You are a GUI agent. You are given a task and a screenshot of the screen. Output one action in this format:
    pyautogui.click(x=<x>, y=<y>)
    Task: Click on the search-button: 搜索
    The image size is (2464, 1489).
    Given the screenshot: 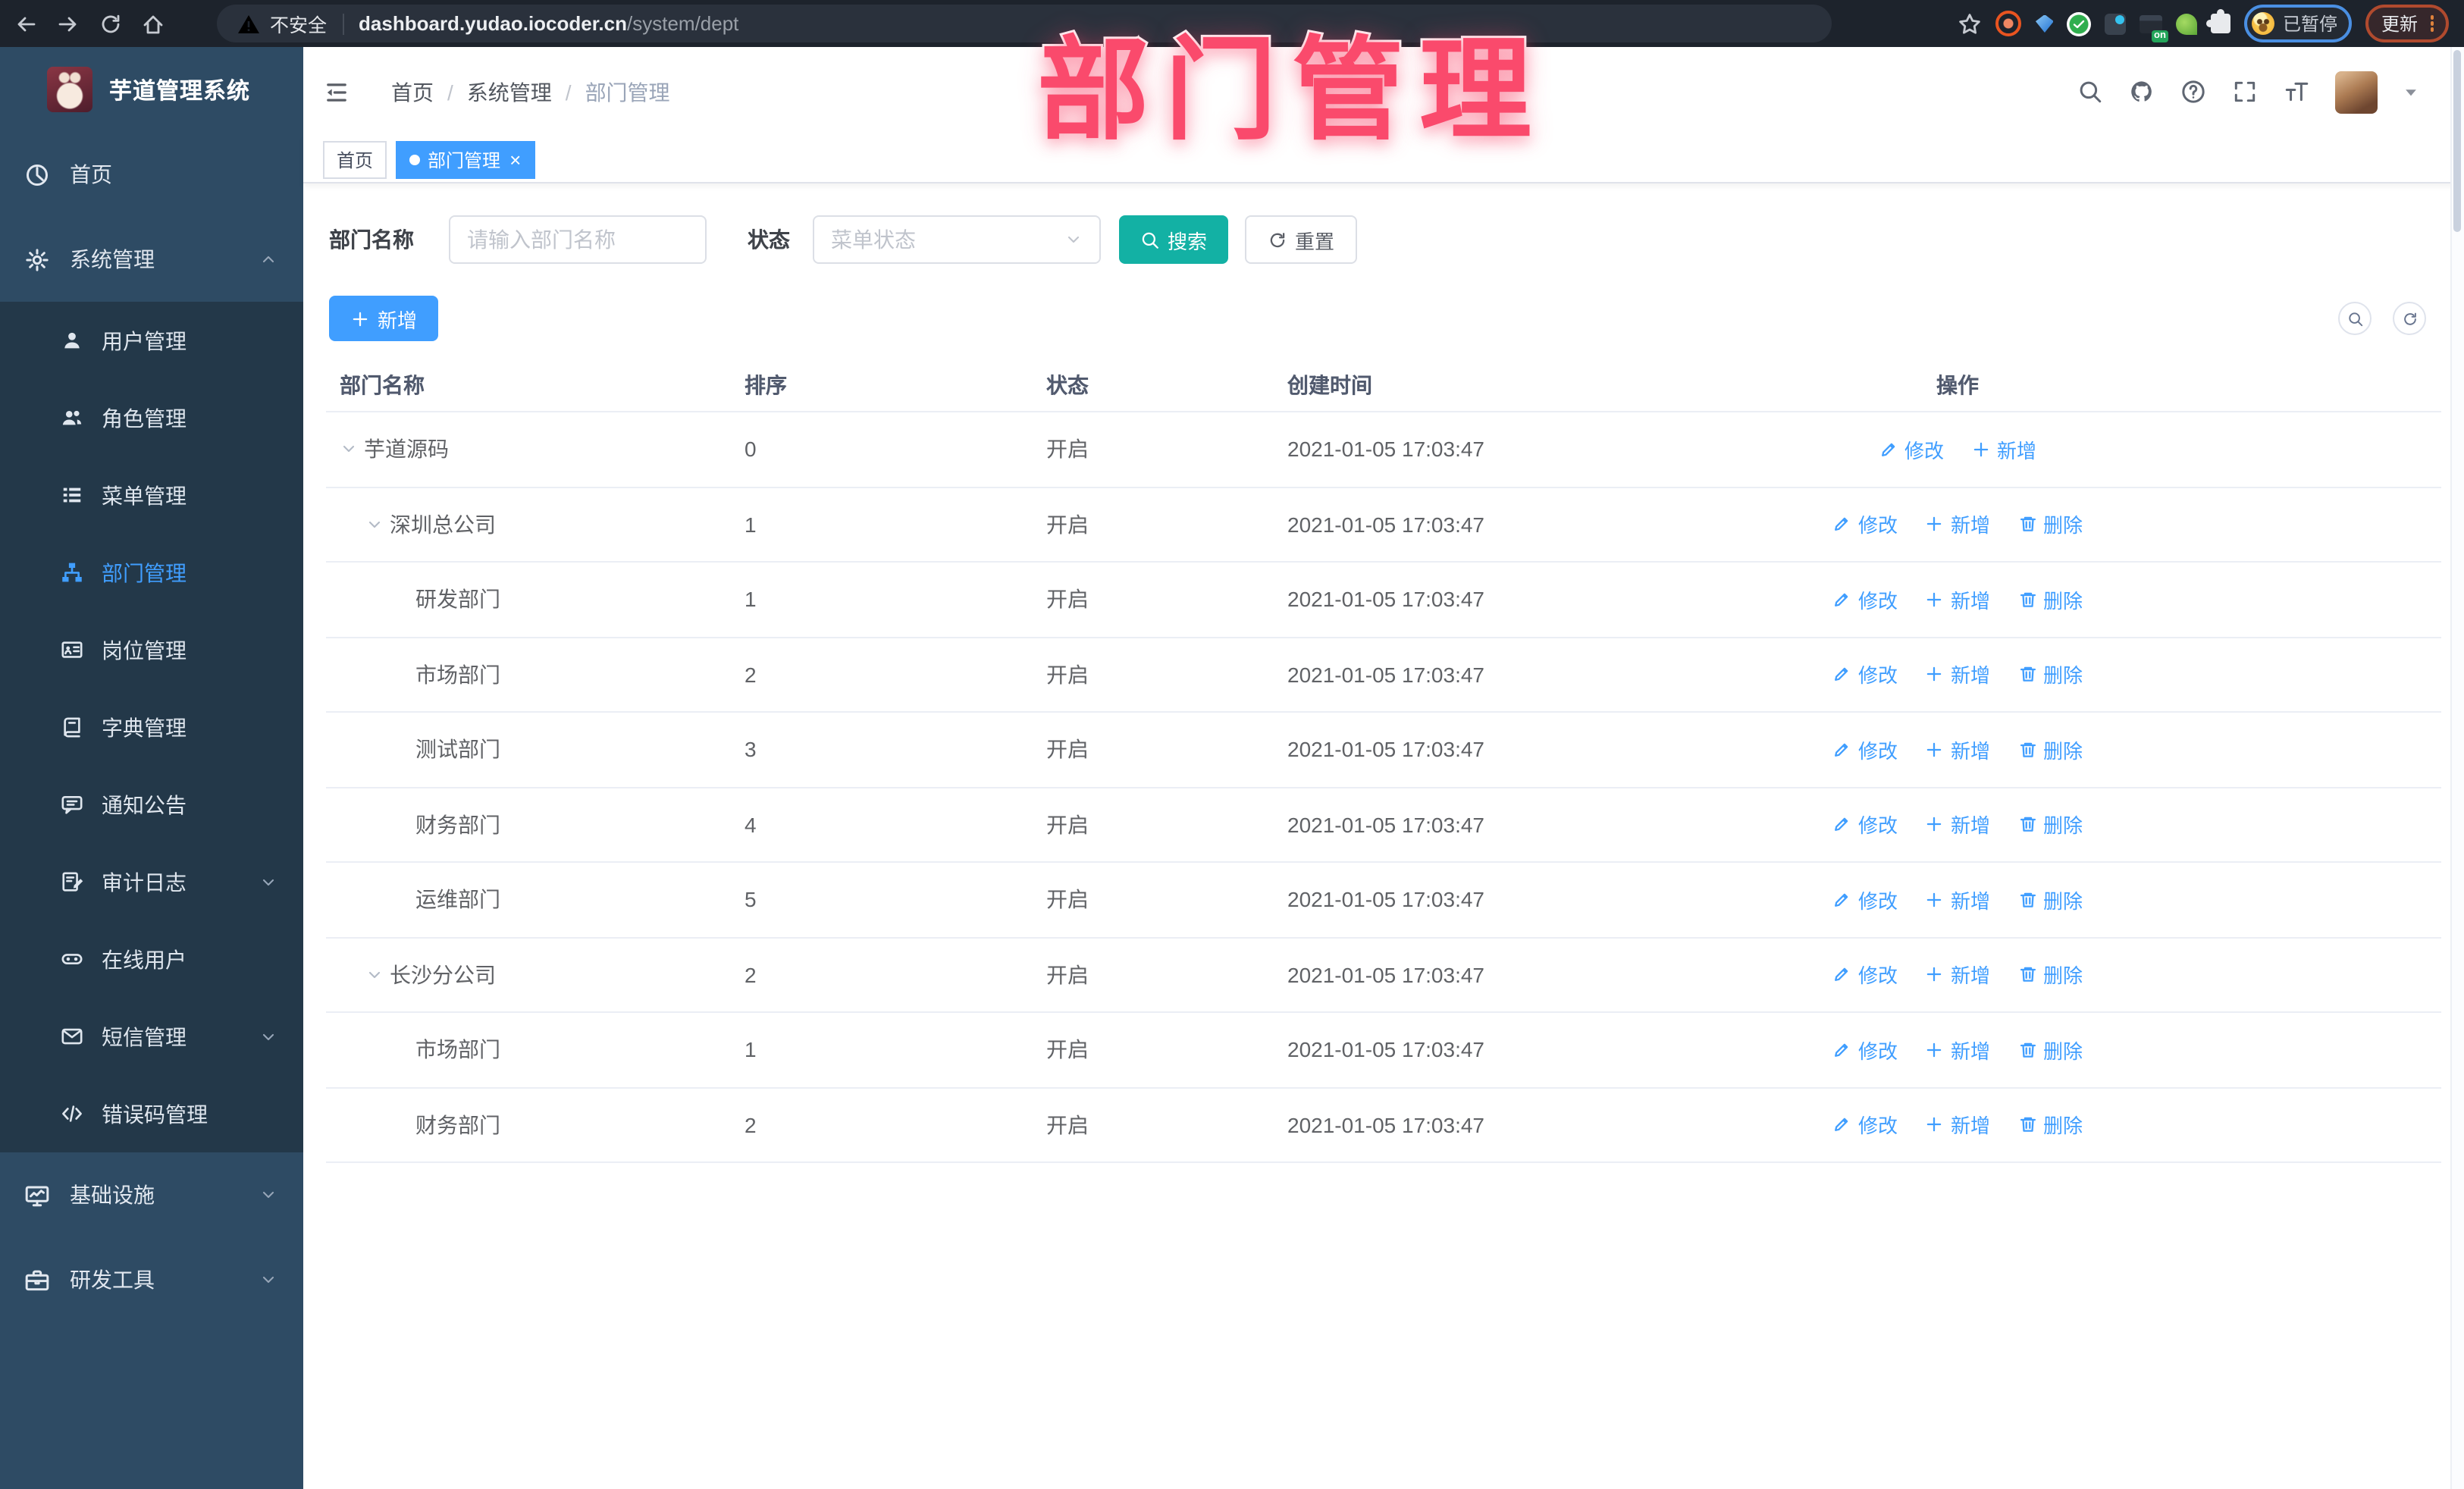 What is the action you would take?
    pyautogui.click(x=1174, y=239)
    